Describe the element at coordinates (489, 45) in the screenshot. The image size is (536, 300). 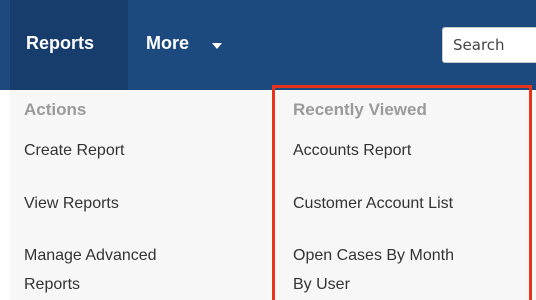
I see `search-input` at that location.